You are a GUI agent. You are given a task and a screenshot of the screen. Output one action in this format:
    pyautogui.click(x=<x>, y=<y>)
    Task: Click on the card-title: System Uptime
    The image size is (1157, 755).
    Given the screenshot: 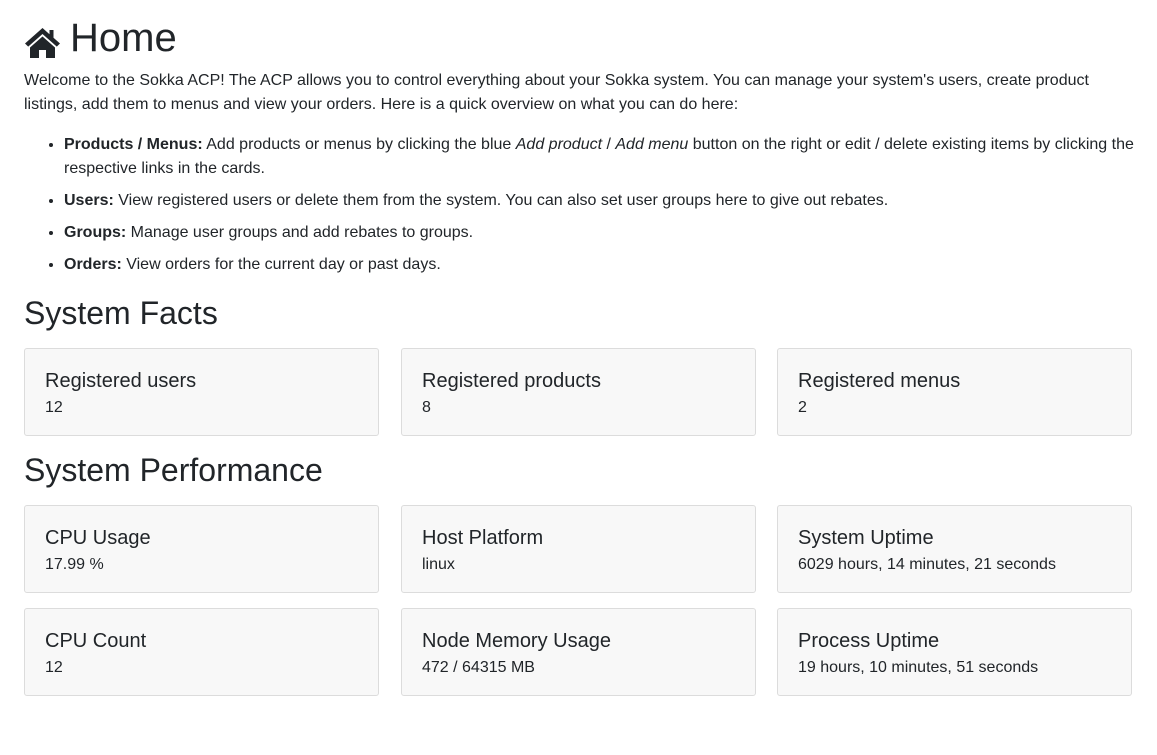 What is the action you would take?
    pyautogui.click(x=866, y=538)
    